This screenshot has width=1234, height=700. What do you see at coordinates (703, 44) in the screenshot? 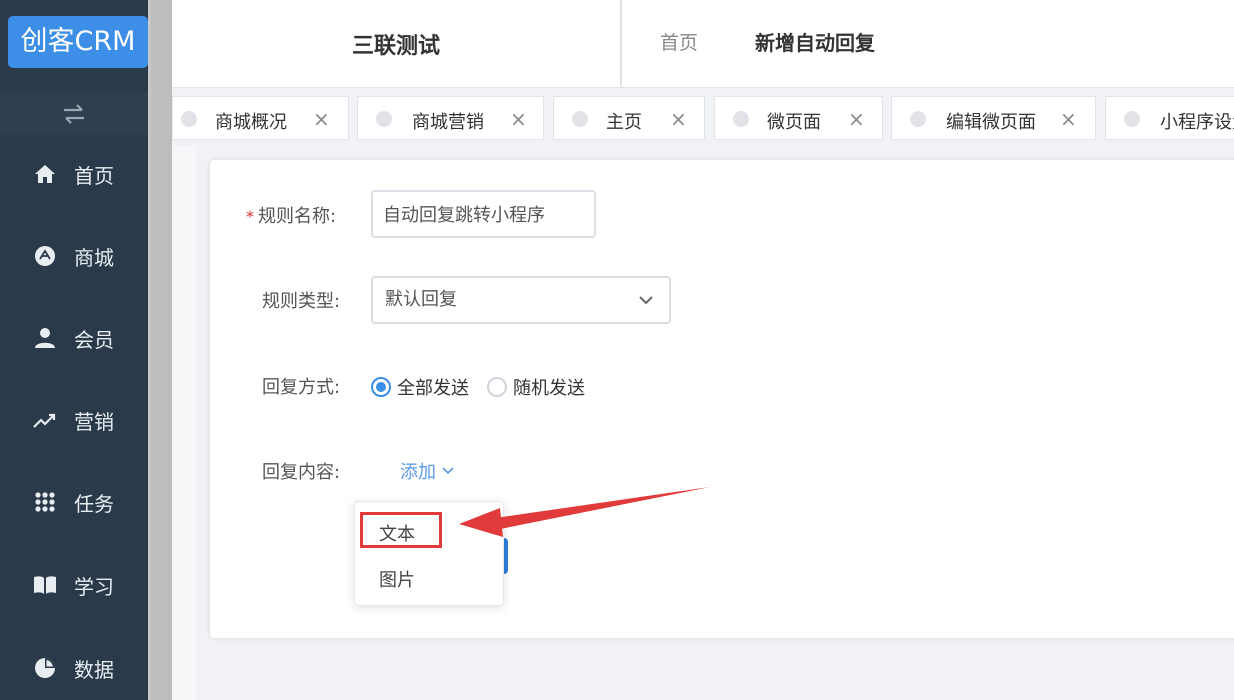
I see `top-header: 三联测试 首页 新增自动回复` at bounding box center [703, 44].